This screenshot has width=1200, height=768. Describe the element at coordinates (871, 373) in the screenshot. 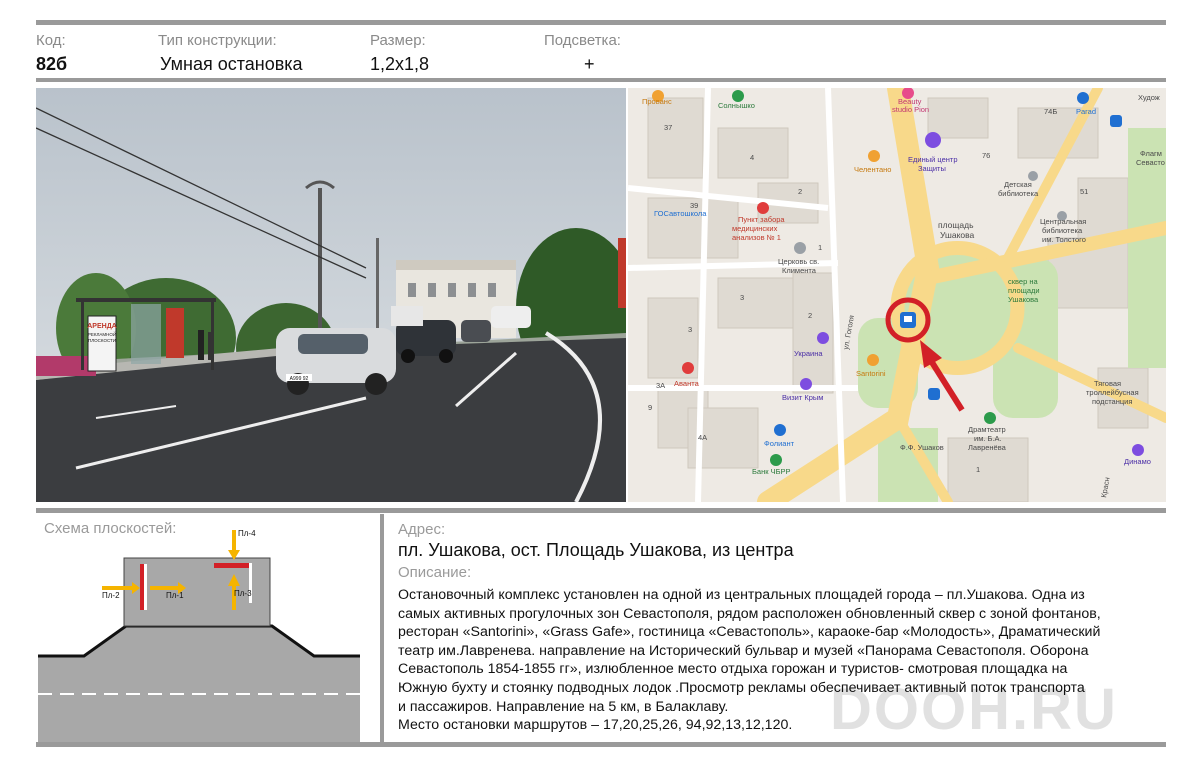

I see `map-label: Santorini` at that location.